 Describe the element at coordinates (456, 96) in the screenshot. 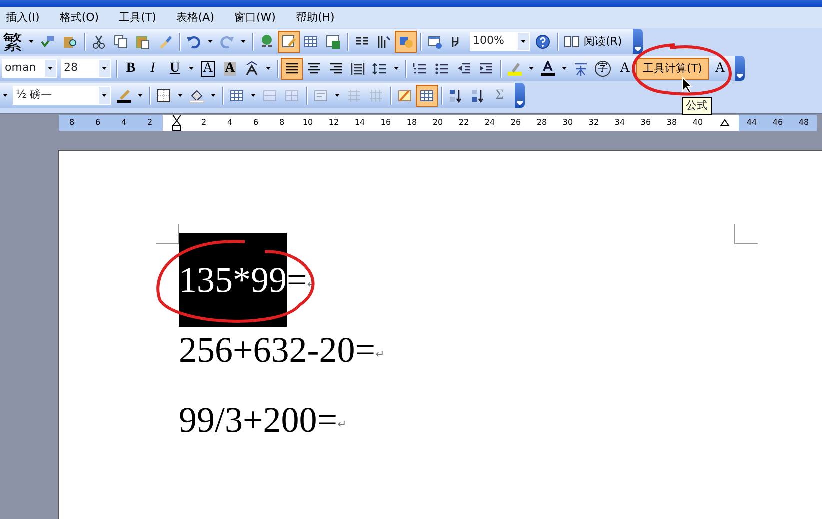

I see `sort-ascending-icon` at that location.